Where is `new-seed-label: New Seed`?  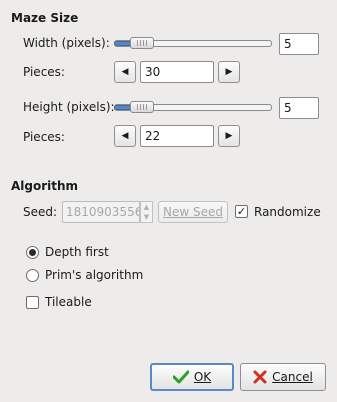 new-seed-label: New Seed is located at coordinates (193, 212).